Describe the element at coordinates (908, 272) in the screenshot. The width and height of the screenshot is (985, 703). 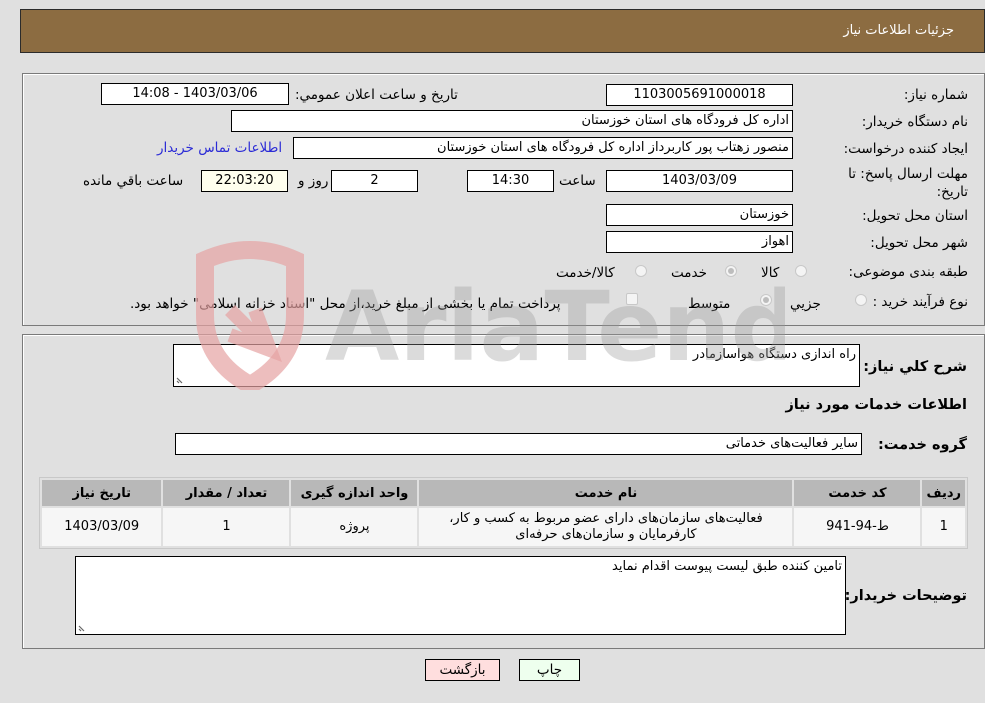
I see `category-label: طبقه بندی موضوعی:` at that location.